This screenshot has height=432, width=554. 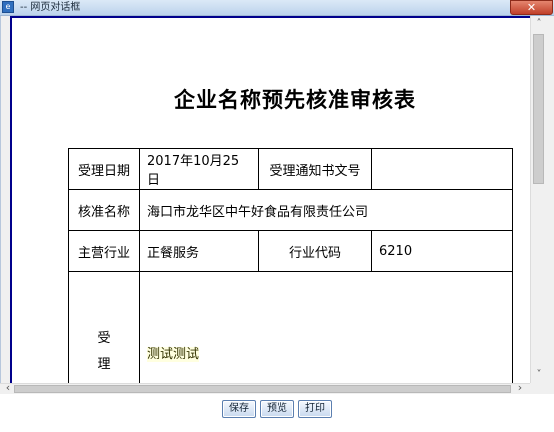 I want to click on table-row: 核准名称 海口市龙华区中午好食品有限责任公司, so click(x=290, y=210).